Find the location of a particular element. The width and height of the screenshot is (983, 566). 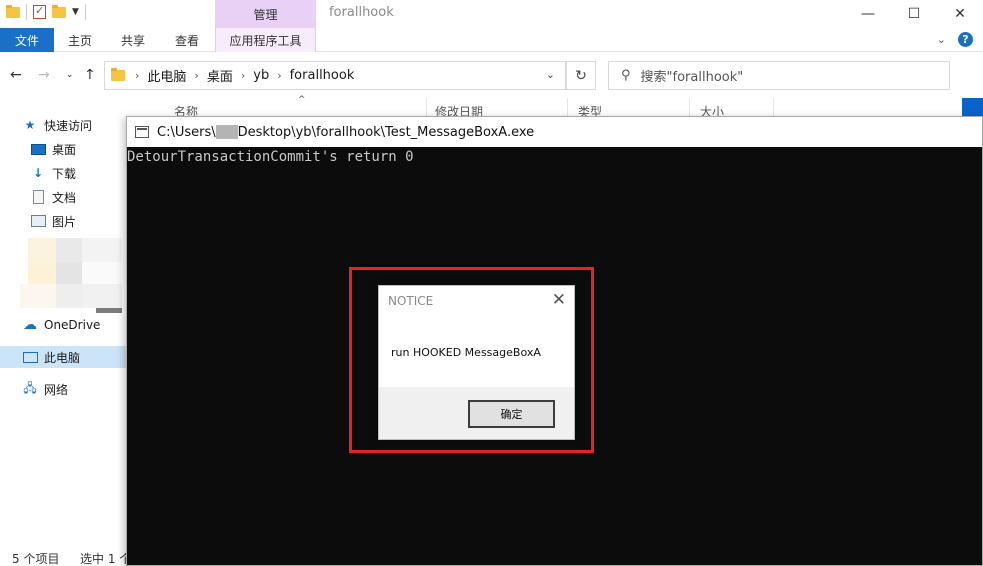

dialog-title: NOTICE is located at coordinates (411, 301).